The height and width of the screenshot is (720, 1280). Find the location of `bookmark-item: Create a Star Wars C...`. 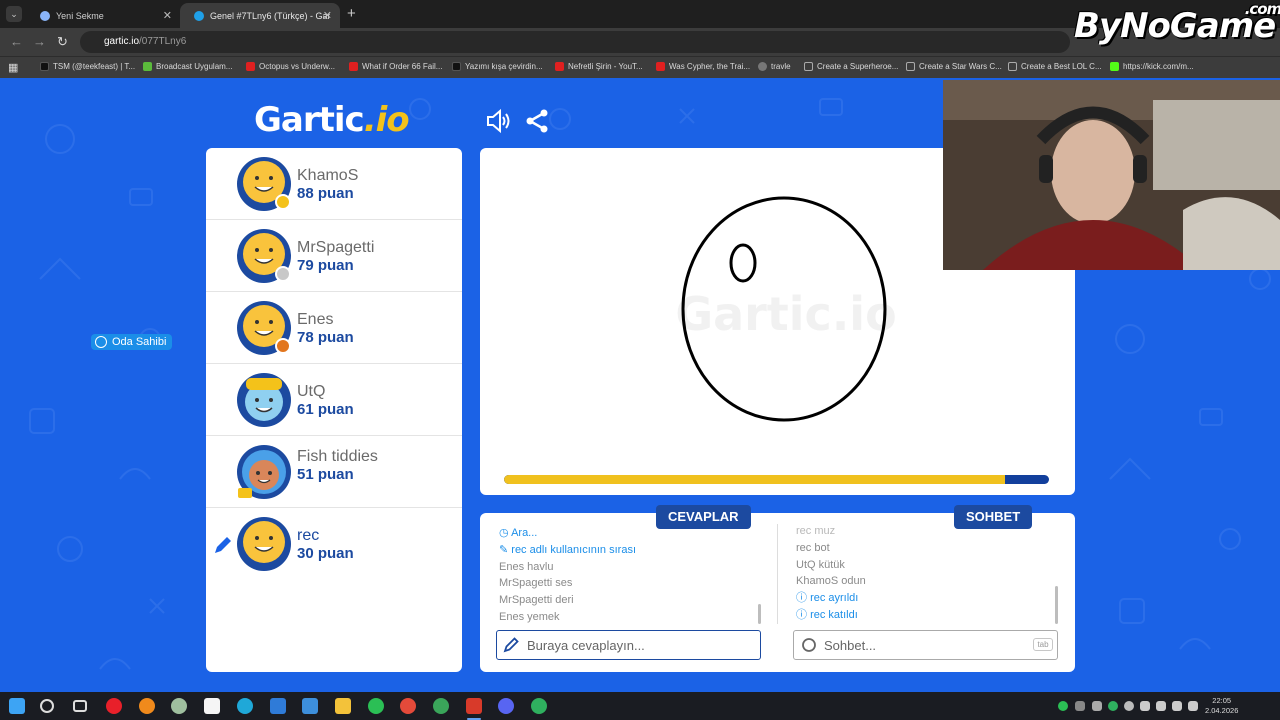

bookmark-item: Create a Star Wars C... is located at coordinates (954, 66).